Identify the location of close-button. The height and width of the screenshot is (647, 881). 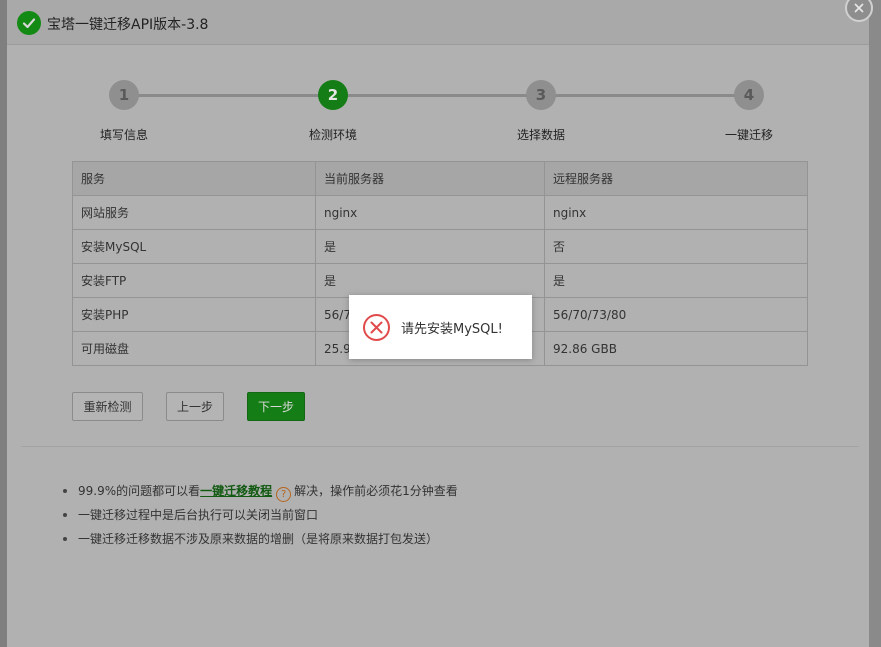
(859, 11).